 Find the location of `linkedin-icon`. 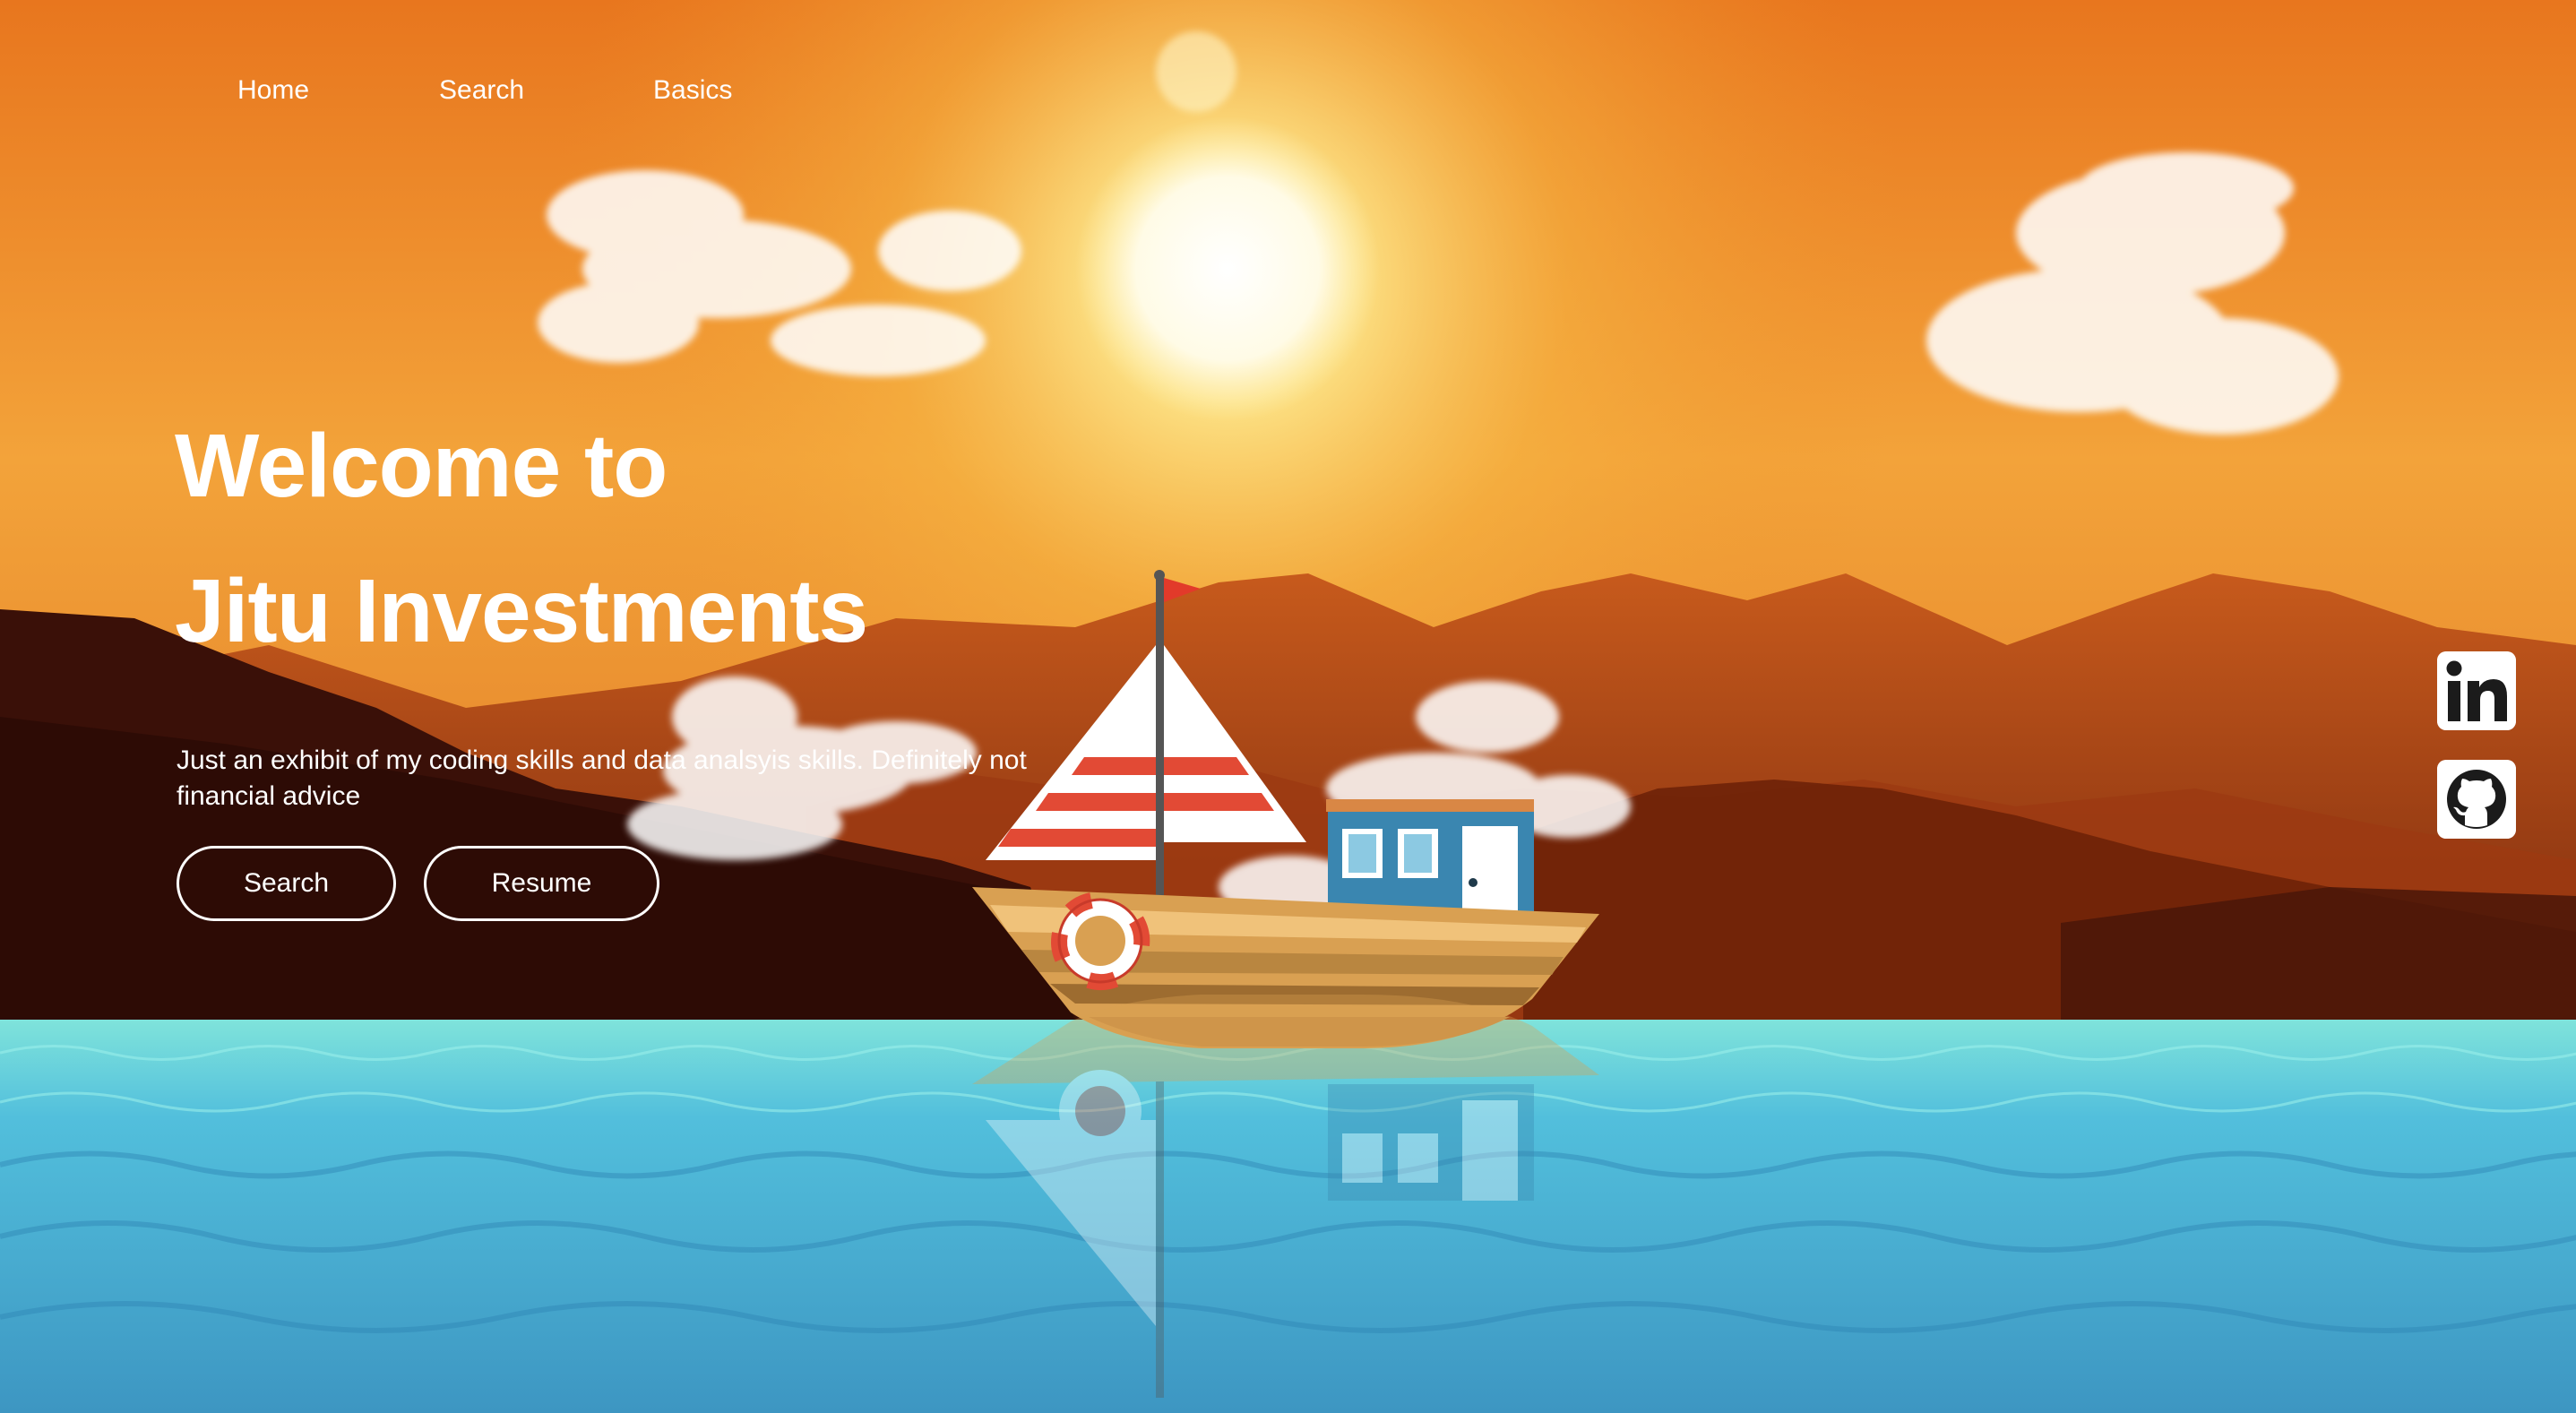

linkedin-icon is located at coordinates (2477, 690).